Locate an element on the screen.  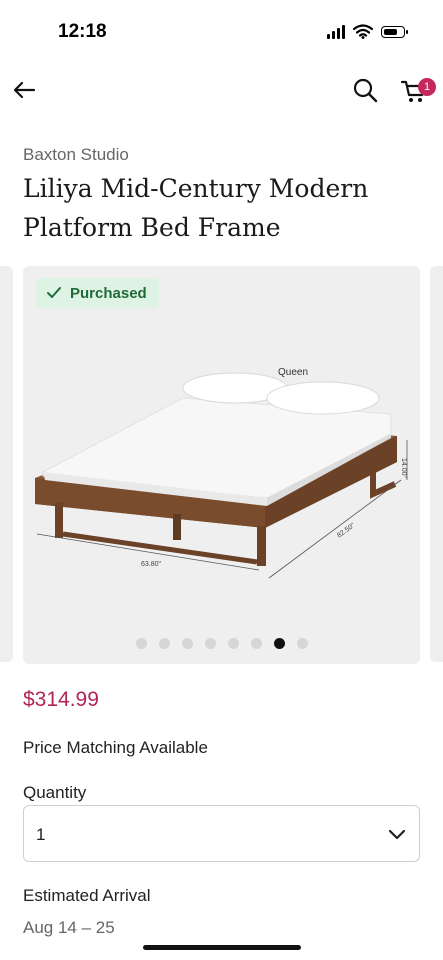
brand-name: Baxton Studio is located at coordinates (76, 155).